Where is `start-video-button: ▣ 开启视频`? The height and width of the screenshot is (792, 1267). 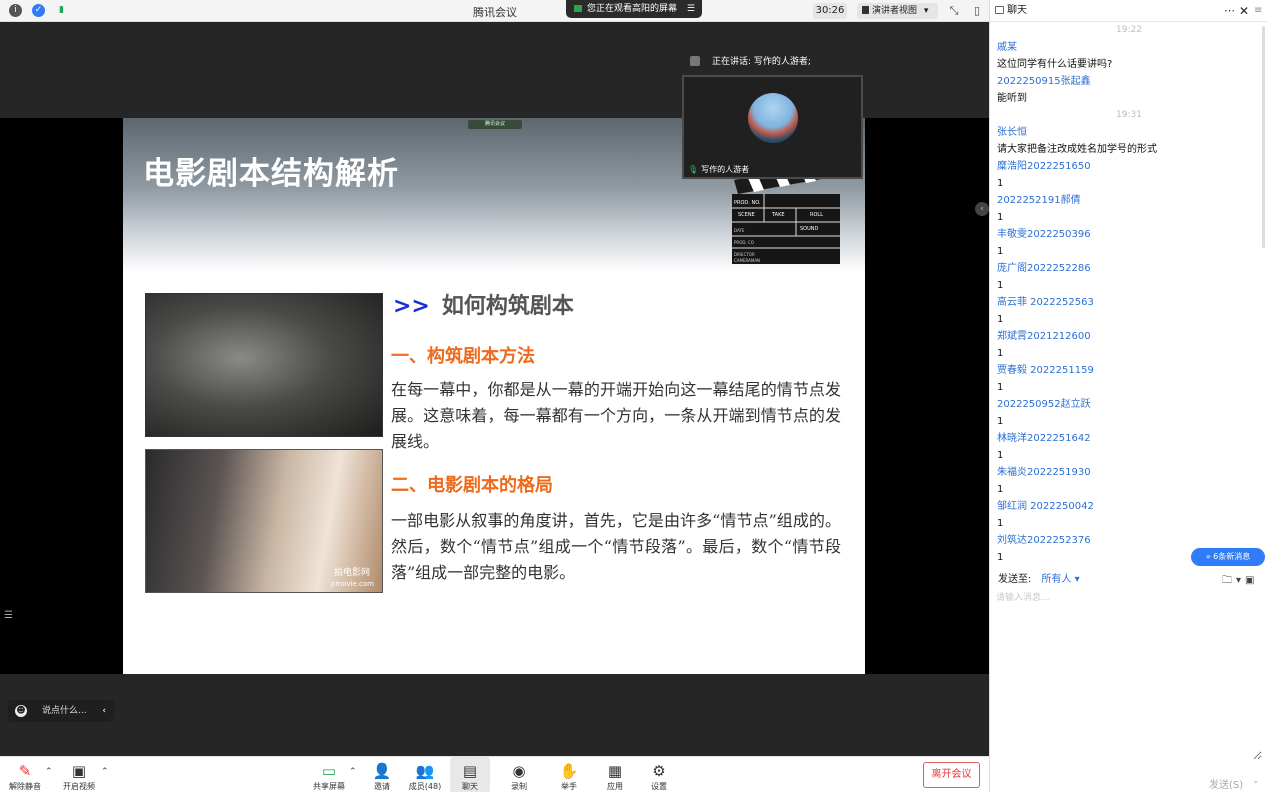 start-video-button: ▣ 开启视频 is located at coordinates (79, 774).